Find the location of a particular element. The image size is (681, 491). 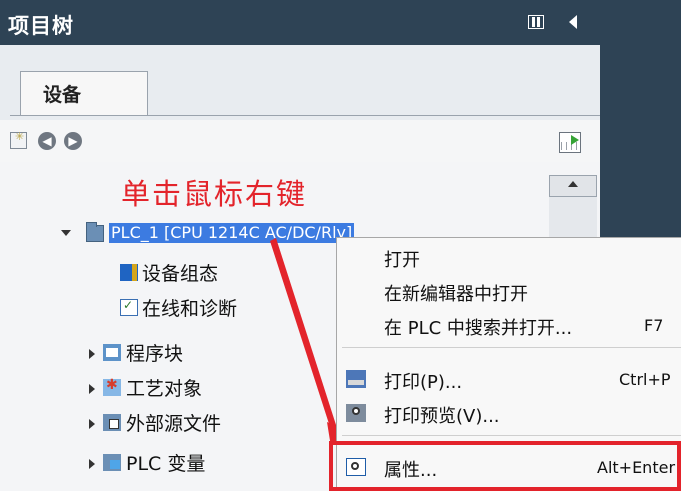

tree-item-program-blocks: 程序块 is located at coordinates (209, 353).